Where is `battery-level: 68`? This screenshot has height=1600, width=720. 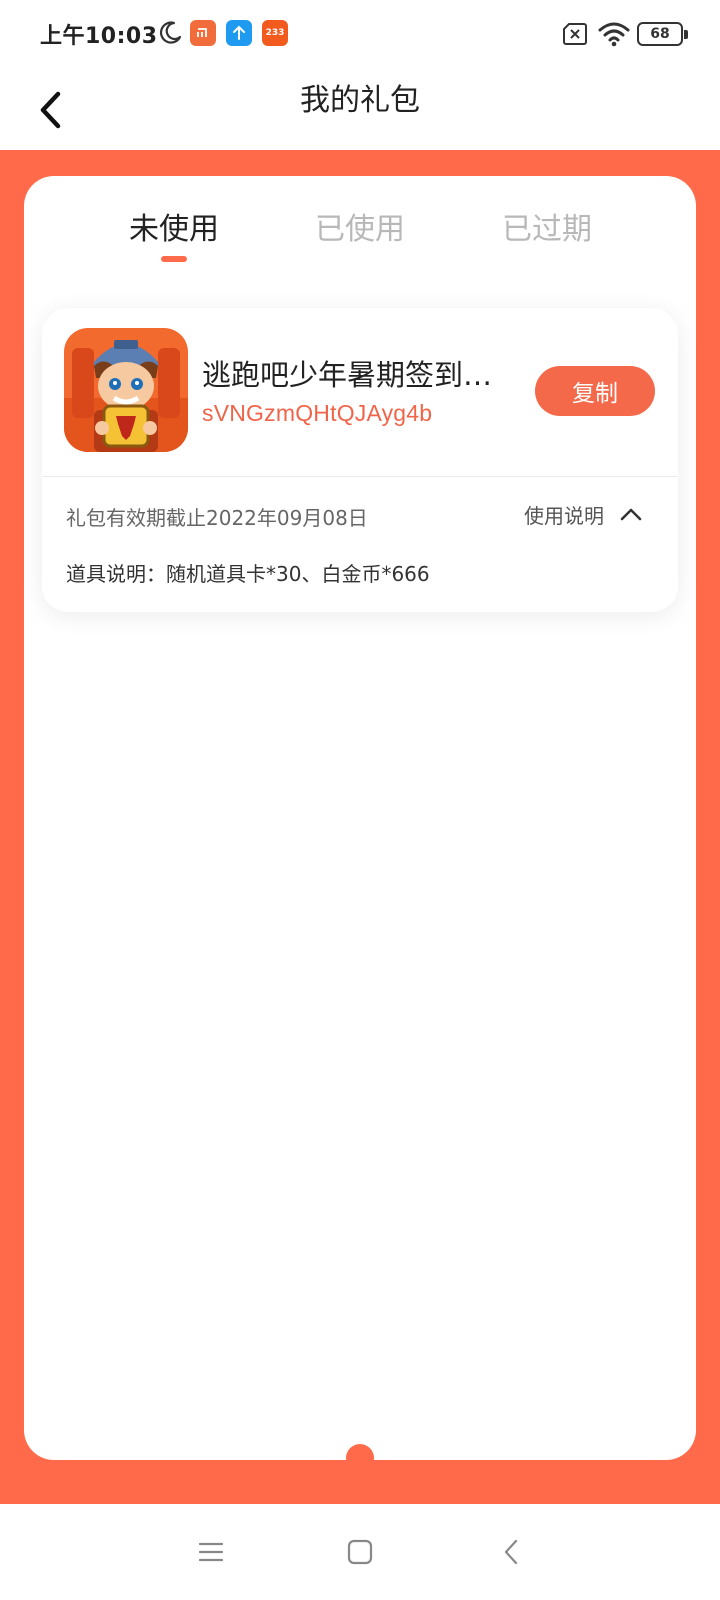 battery-level: 68 is located at coordinates (660, 34).